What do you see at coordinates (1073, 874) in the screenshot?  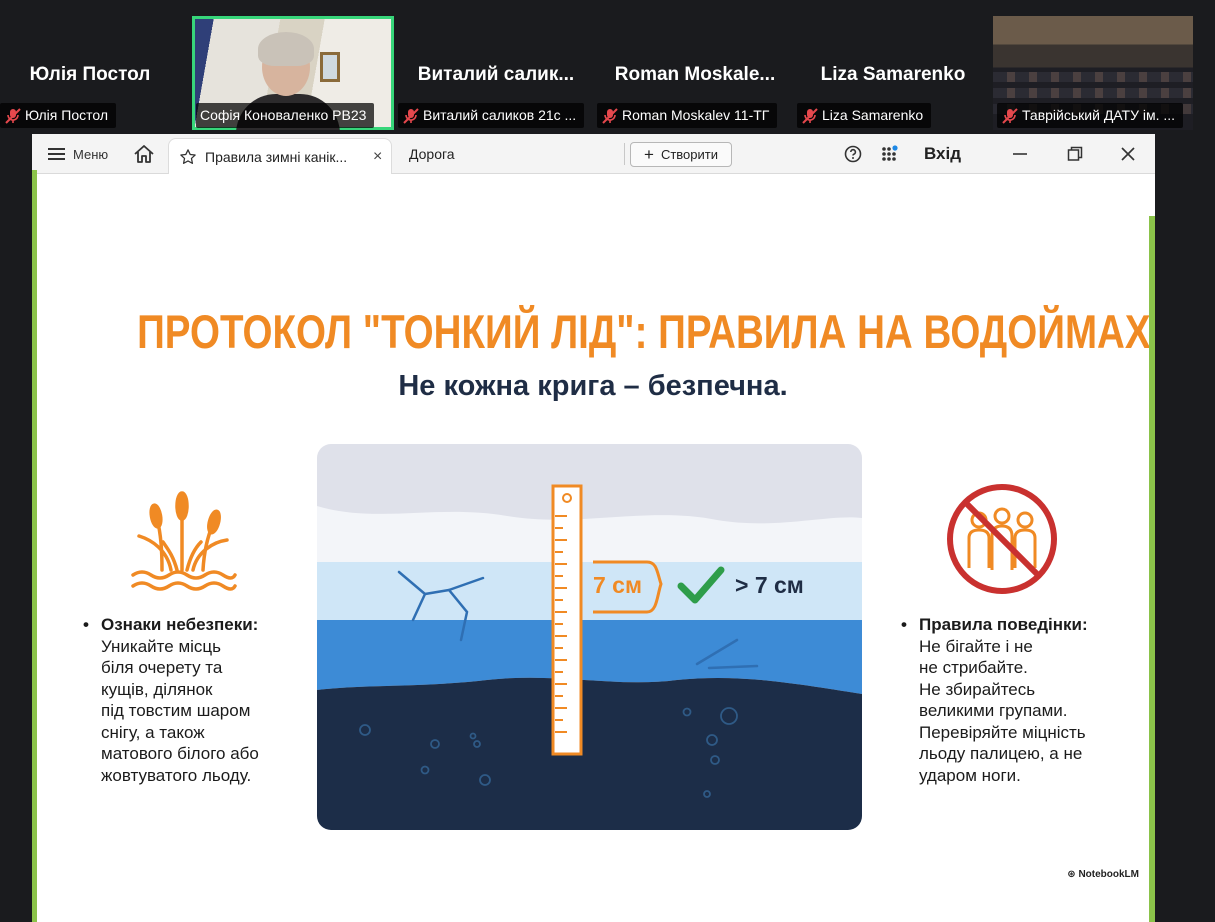 I see `notebooklm-logo-icon: ⊛` at bounding box center [1073, 874].